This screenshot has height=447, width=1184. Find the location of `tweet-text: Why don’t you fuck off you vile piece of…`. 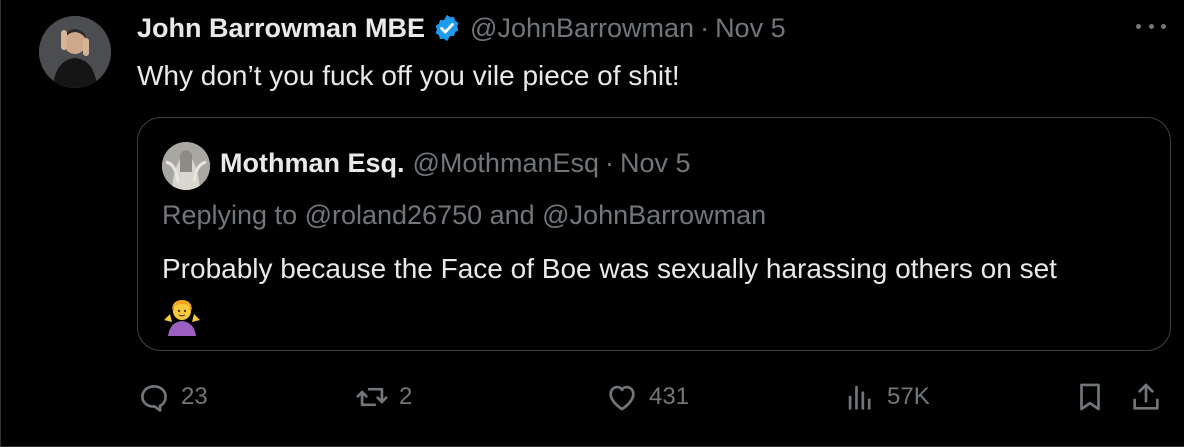

tweet-text: Why don’t you fuck off you vile piece of… is located at coordinates (408, 75).